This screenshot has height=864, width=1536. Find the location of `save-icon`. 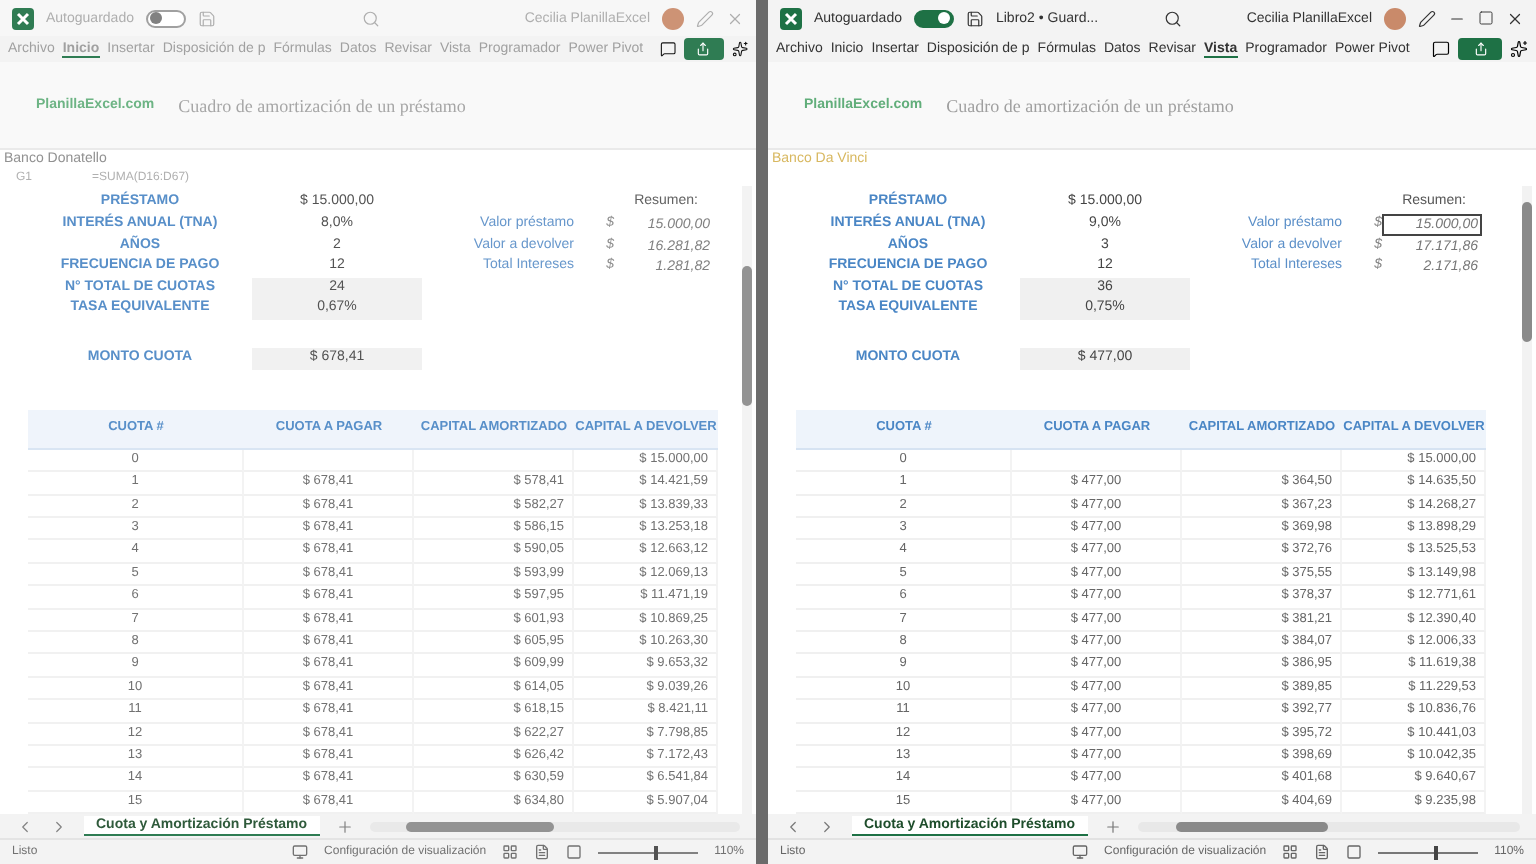

save-icon is located at coordinates (974, 18).